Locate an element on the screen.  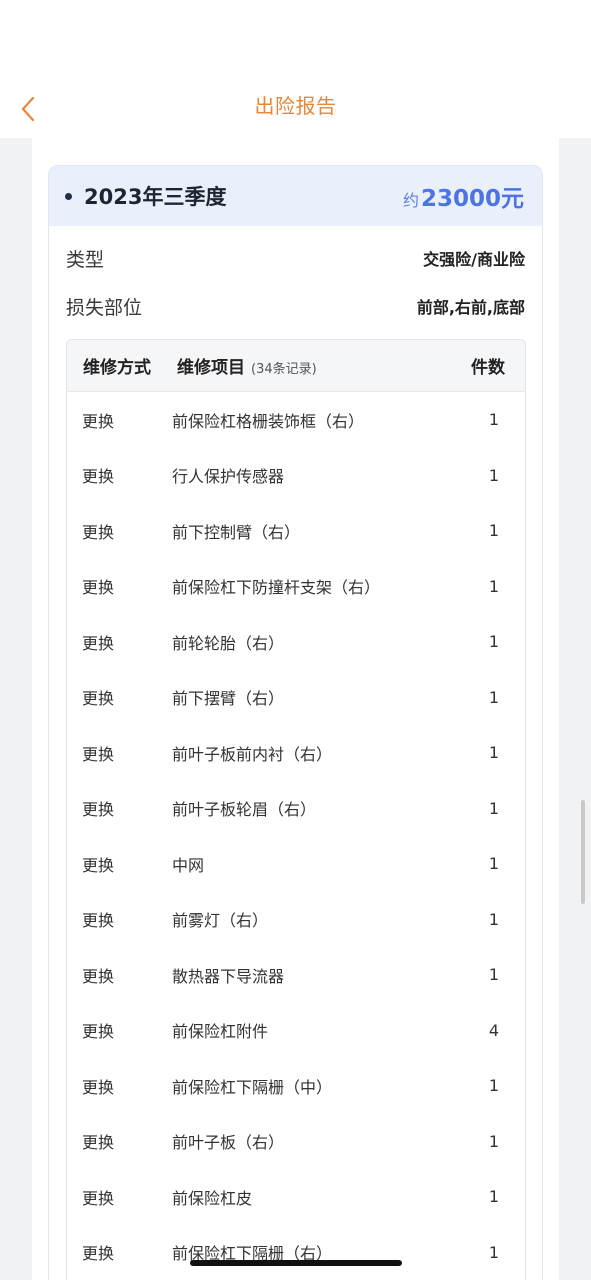
parts-value: 前部,右前,底部 is located at coordinates (470, 307).